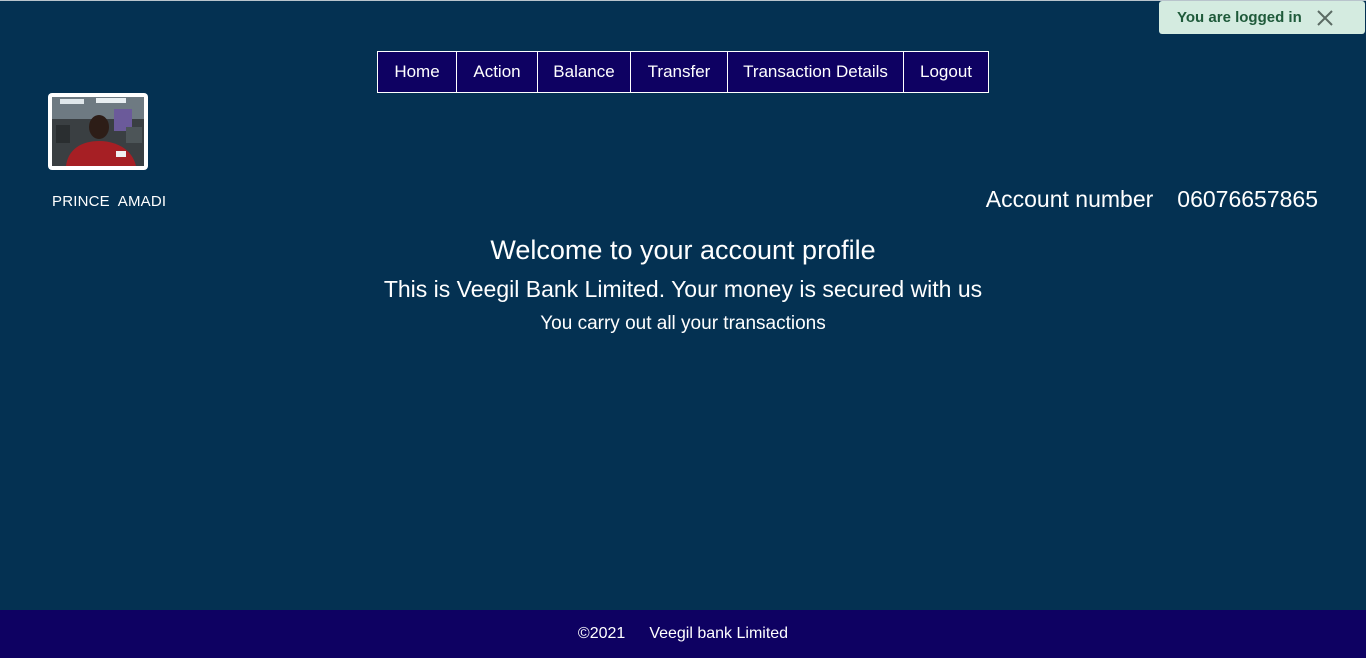  What do you see at coordinates (683, 323) in the screenshot?
I see `transactions-subtitle: You carry out all your transactions` at bounding box center [683, 323].